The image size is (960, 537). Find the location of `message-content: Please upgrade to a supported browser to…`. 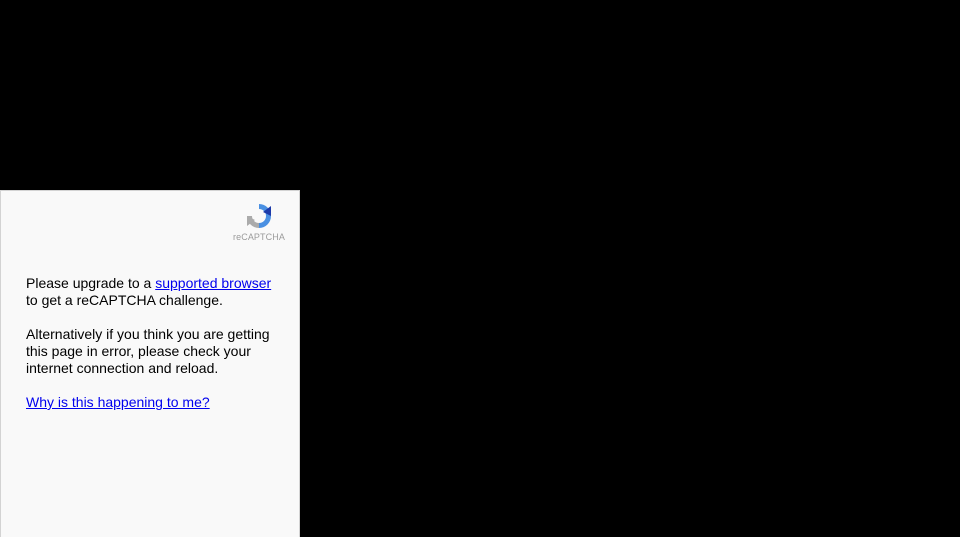

message-content: Please upgrade to a supported browser to… is located at coordinates (152, 351).